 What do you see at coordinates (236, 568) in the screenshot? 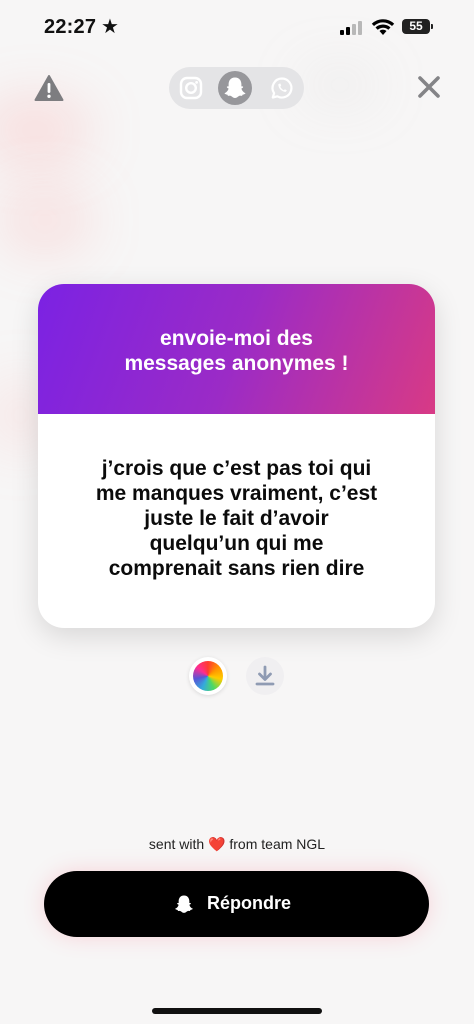
I see `message-line: comprenait sans rien dire` at bounding box center [236, 568].